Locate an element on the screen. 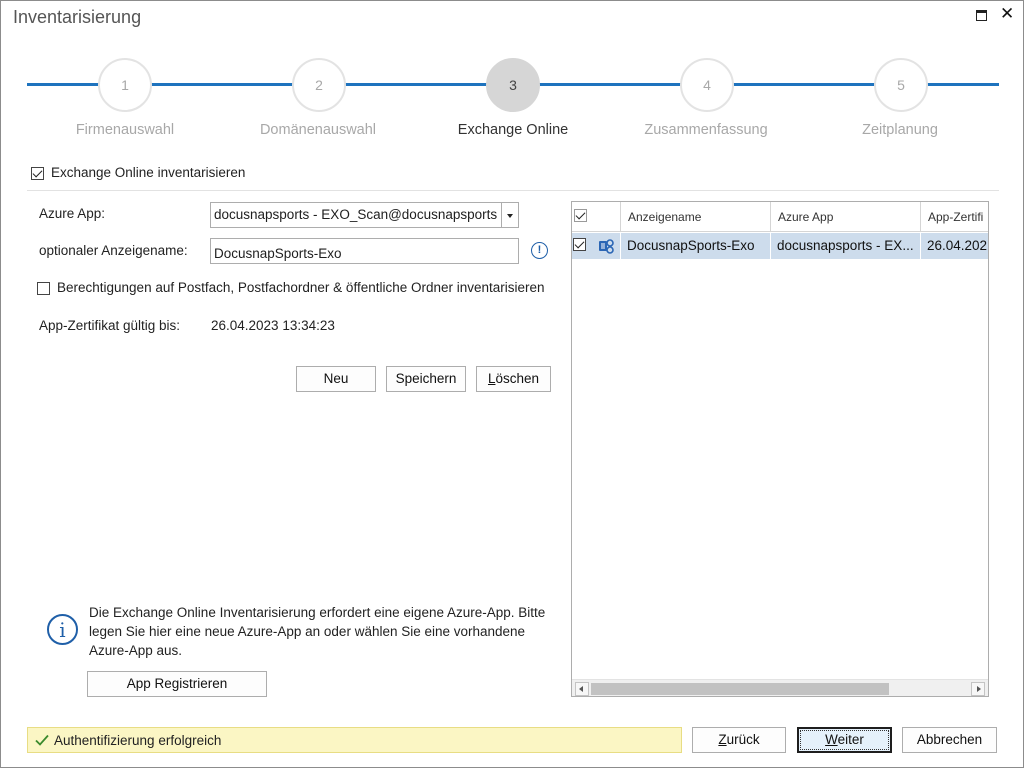  row-checkbox is located at coordinates (579, 244).